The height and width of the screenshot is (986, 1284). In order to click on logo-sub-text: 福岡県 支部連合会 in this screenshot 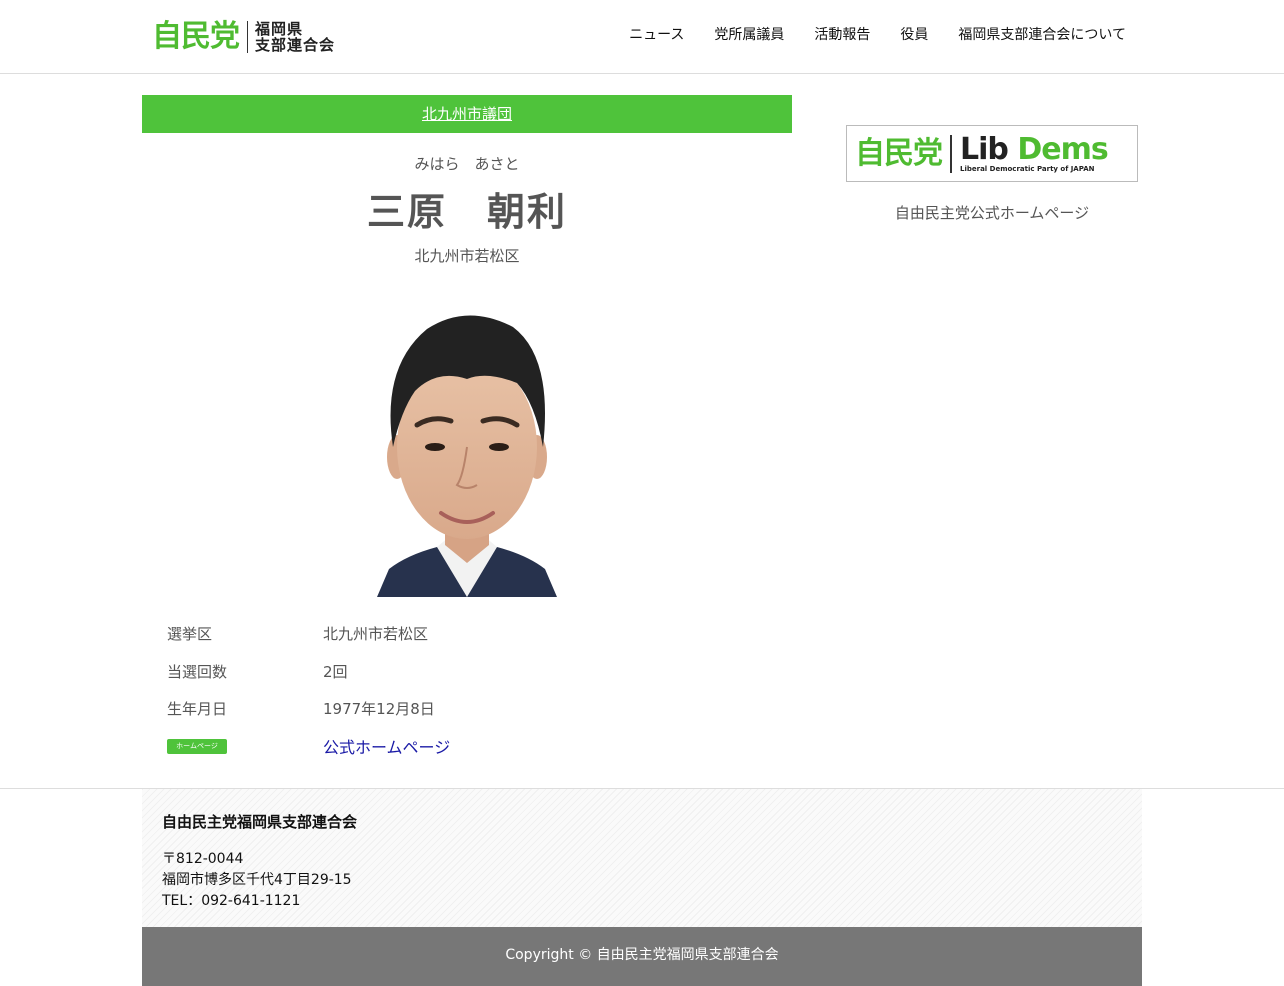, I will do `click(295, 37)`.